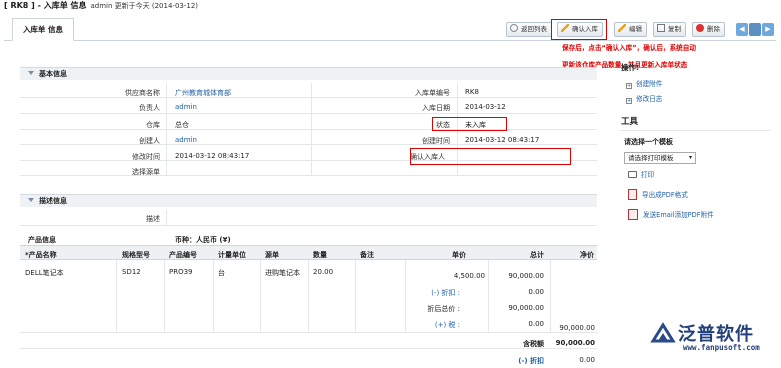 The image size is (781, 368). I want to click on page-subtitle: admin 更新于今天 (2014-03-12), so click(144, 6).